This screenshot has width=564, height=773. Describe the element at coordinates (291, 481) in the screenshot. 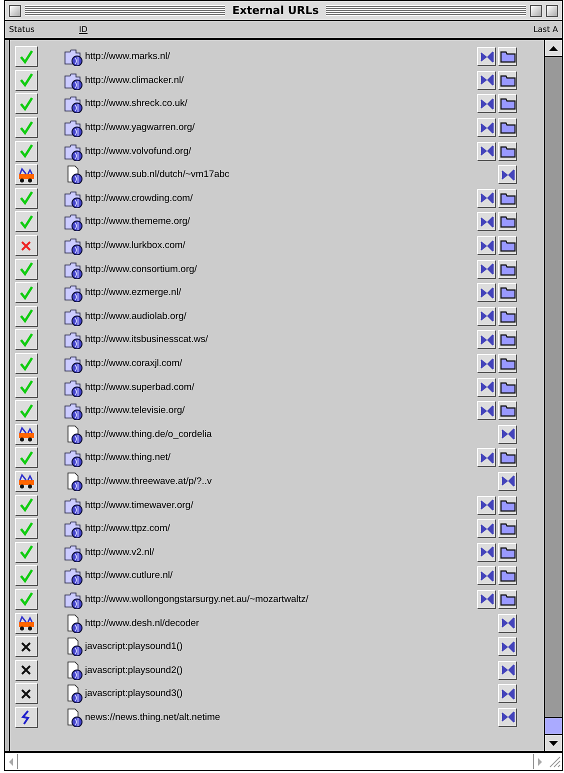

I see `url-text: http://www.threewave.at/p/?..v` at that location.